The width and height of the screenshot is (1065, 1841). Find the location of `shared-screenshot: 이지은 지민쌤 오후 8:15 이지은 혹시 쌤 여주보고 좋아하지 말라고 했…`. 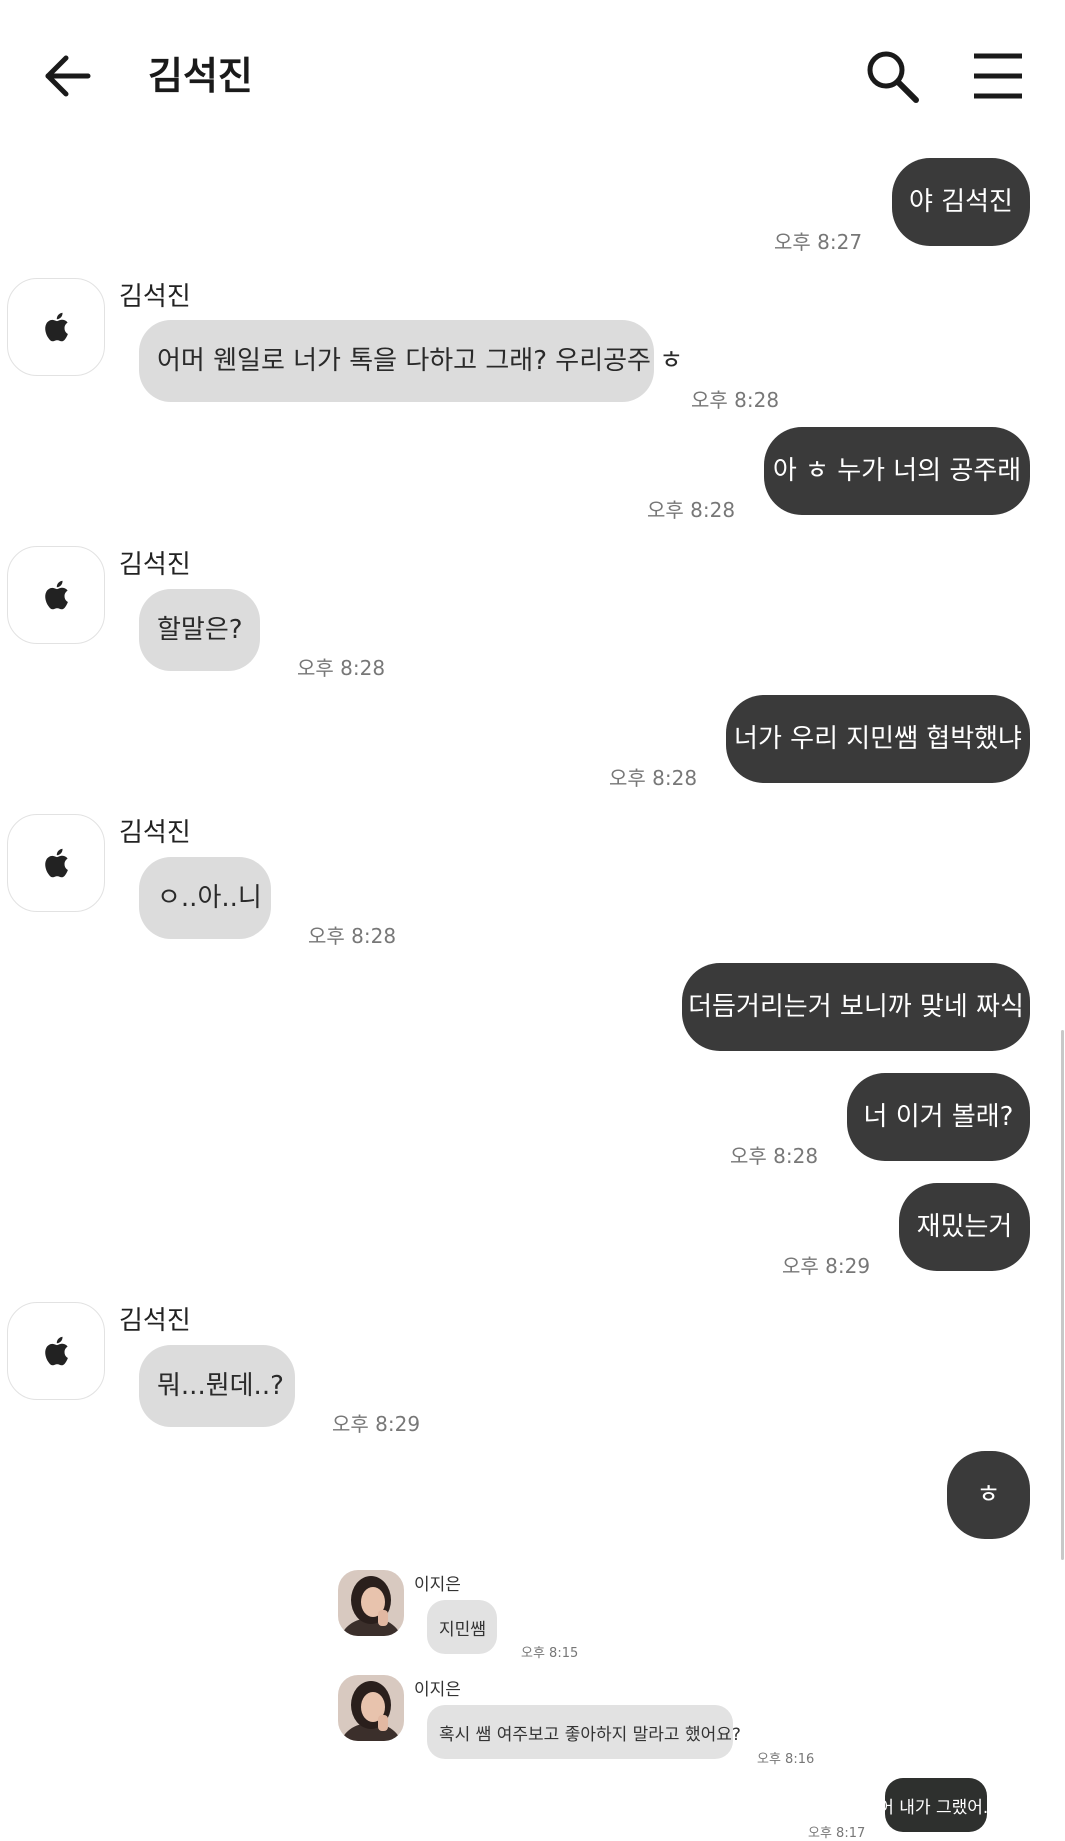

shared-screenshot: 이지은 지민쌤 오후 8:15 이지은 혹시 쌤 여주보고 좋아하지 말라고 했… is located at coordinates (697, 1700).